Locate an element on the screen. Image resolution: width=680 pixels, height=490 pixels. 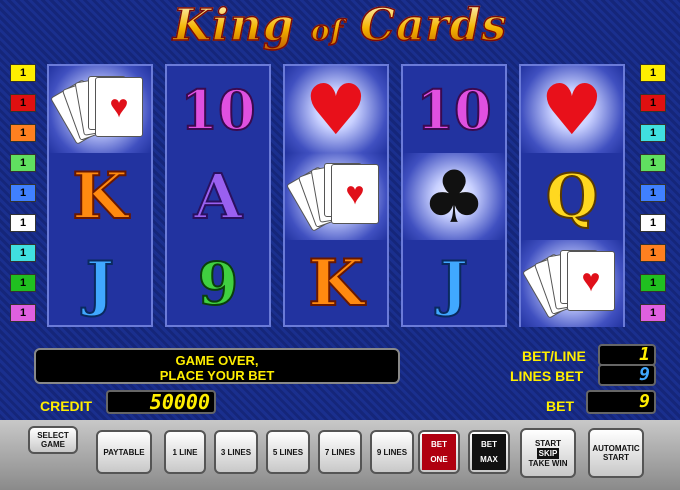
five-lines-button: 5 LINES is located at coordinates (288, 452).